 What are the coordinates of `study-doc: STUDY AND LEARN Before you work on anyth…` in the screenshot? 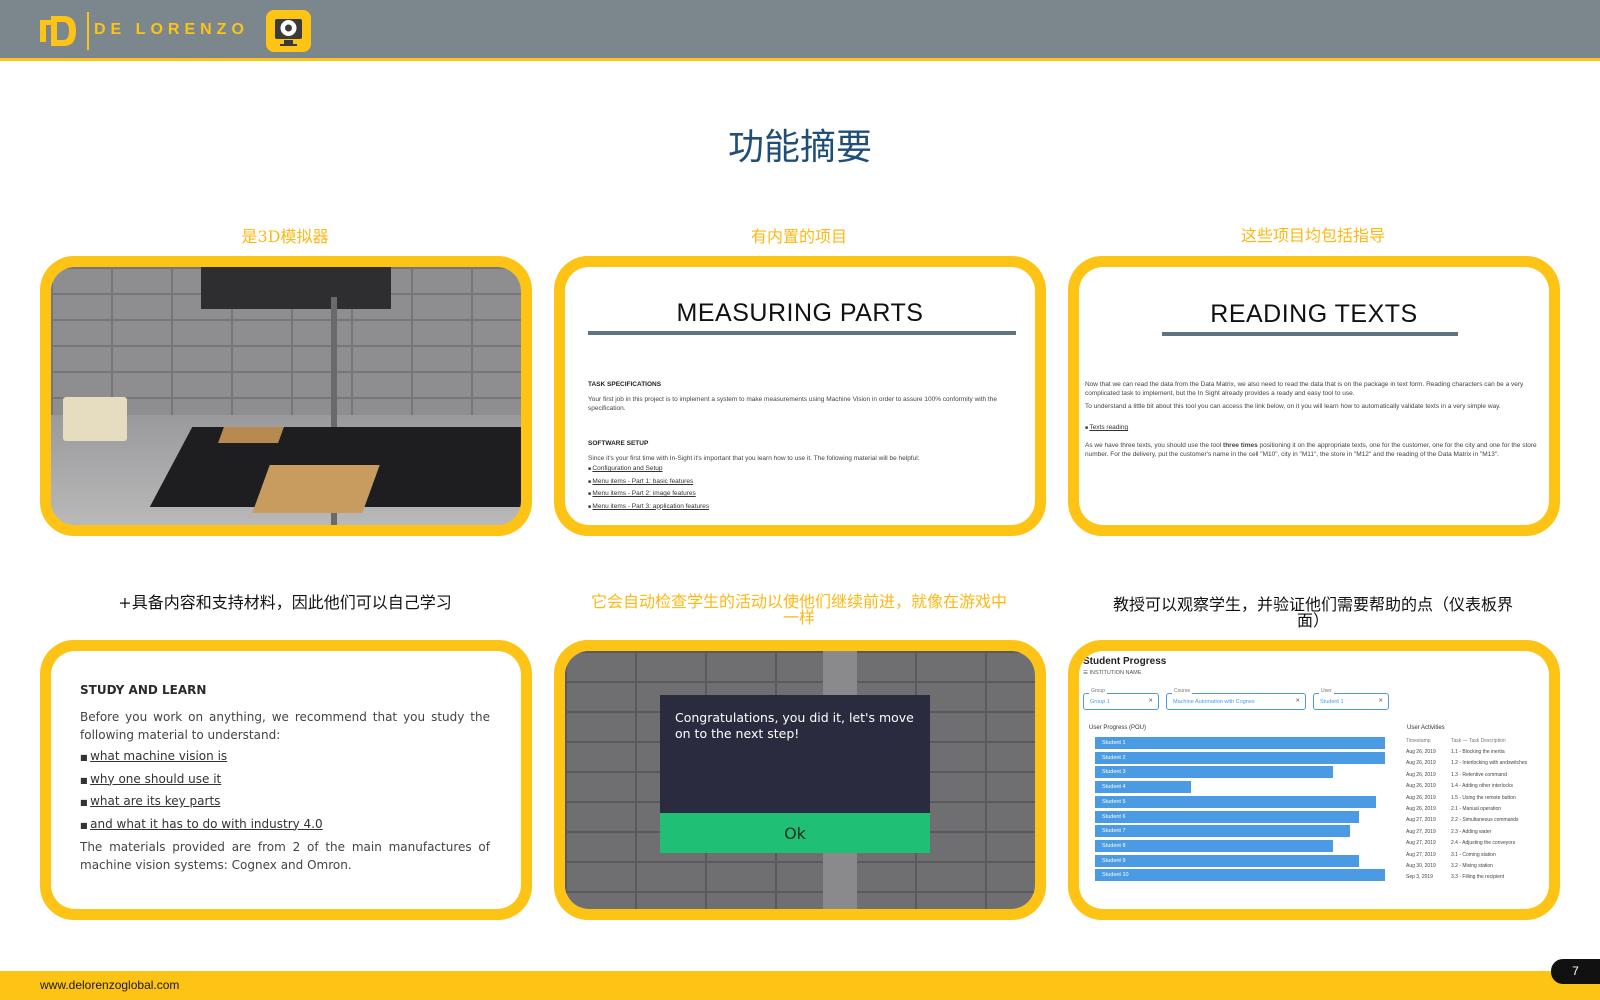 It's located at (286, 780).